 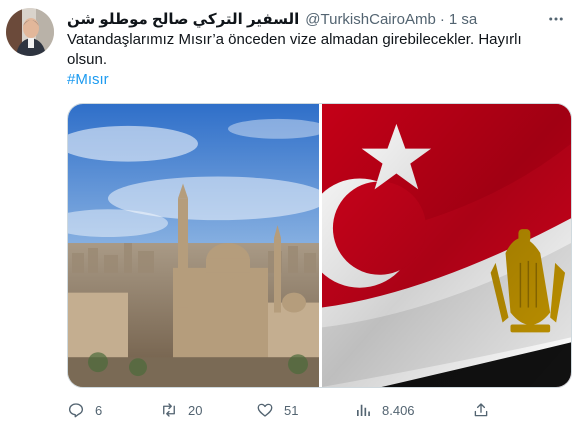 What do you see at coordinates (277, 410) in the screenshot?
I see `like-button: 51` at bounding box center [277, 410].